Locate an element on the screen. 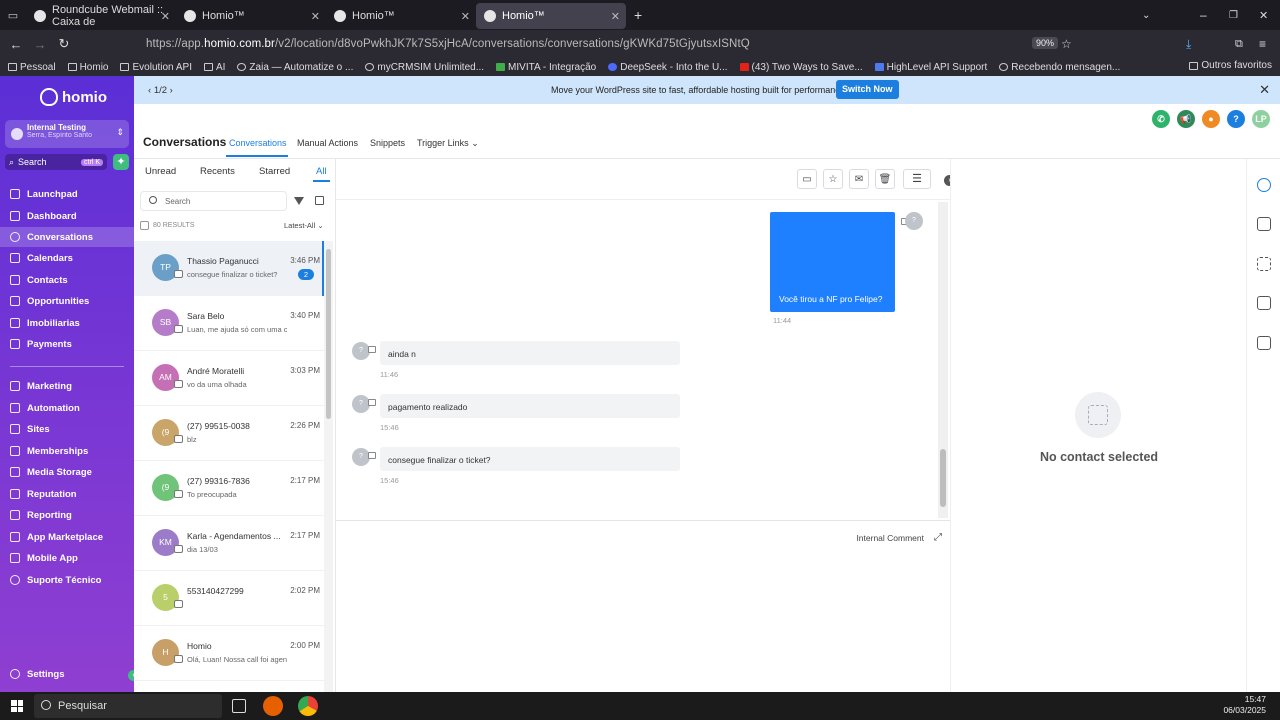 Image resolution: width=1280 pixels, height=720 pixels. forward-arrow-icon: → is located at coordinates (40, 44).